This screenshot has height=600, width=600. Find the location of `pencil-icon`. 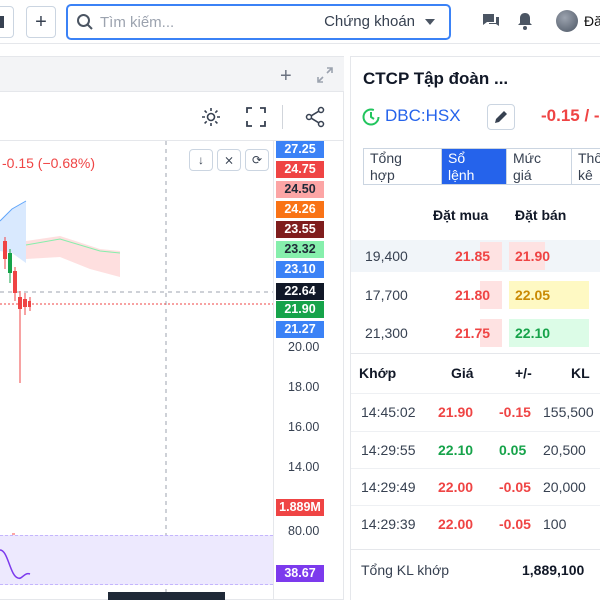

pencil-icon is located at coordinates (501, 117).